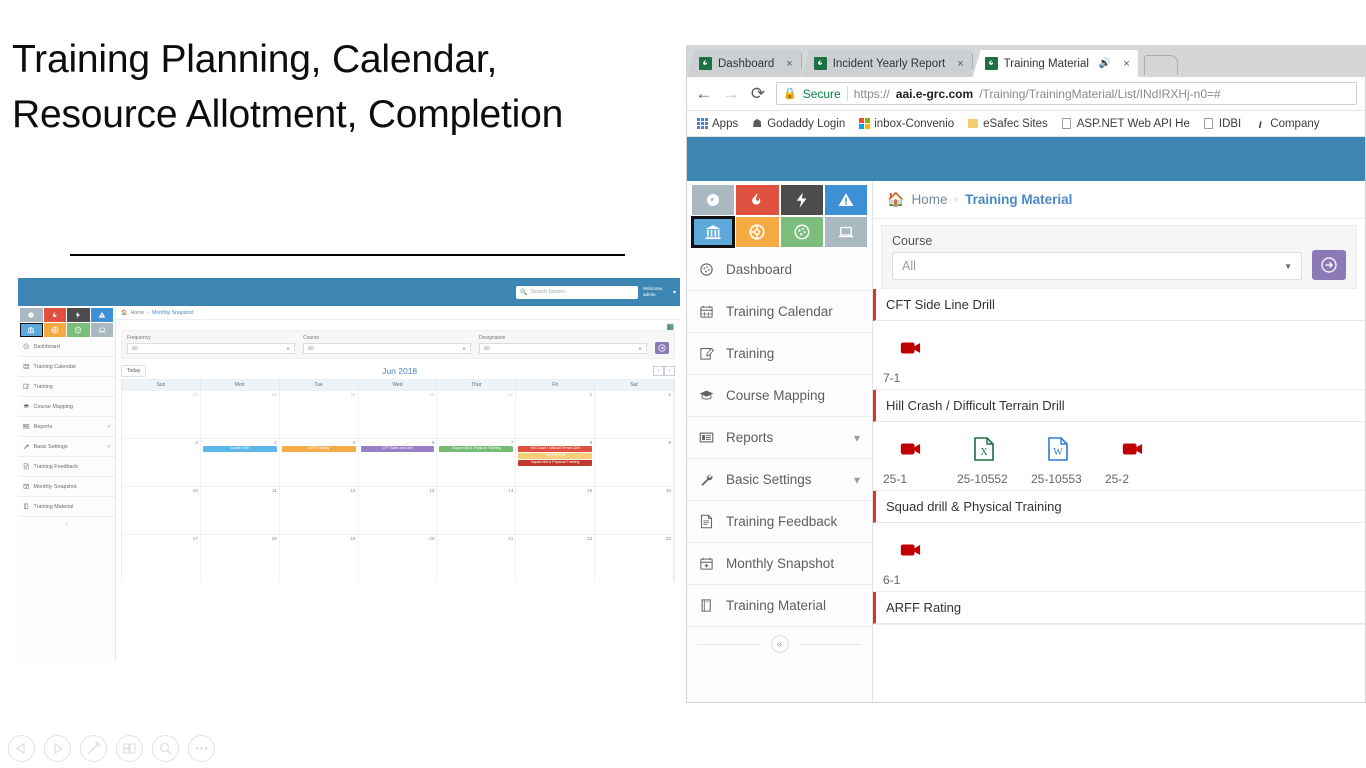 The image size is (1366, 768). What do you see at coordinates (161, 462) in the screenshot?
I see `calendar-day-cell: 3` at bounding box center [161, 462].